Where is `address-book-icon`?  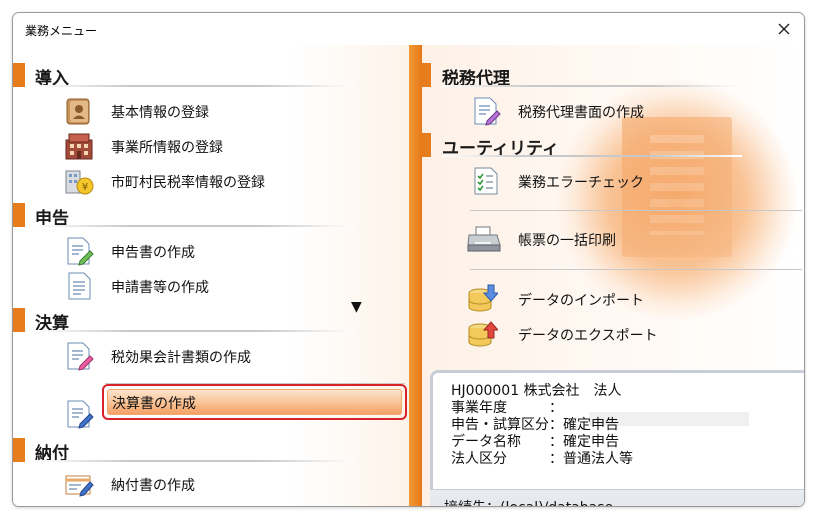 address-book-icon is located at coordinates (78, 111).